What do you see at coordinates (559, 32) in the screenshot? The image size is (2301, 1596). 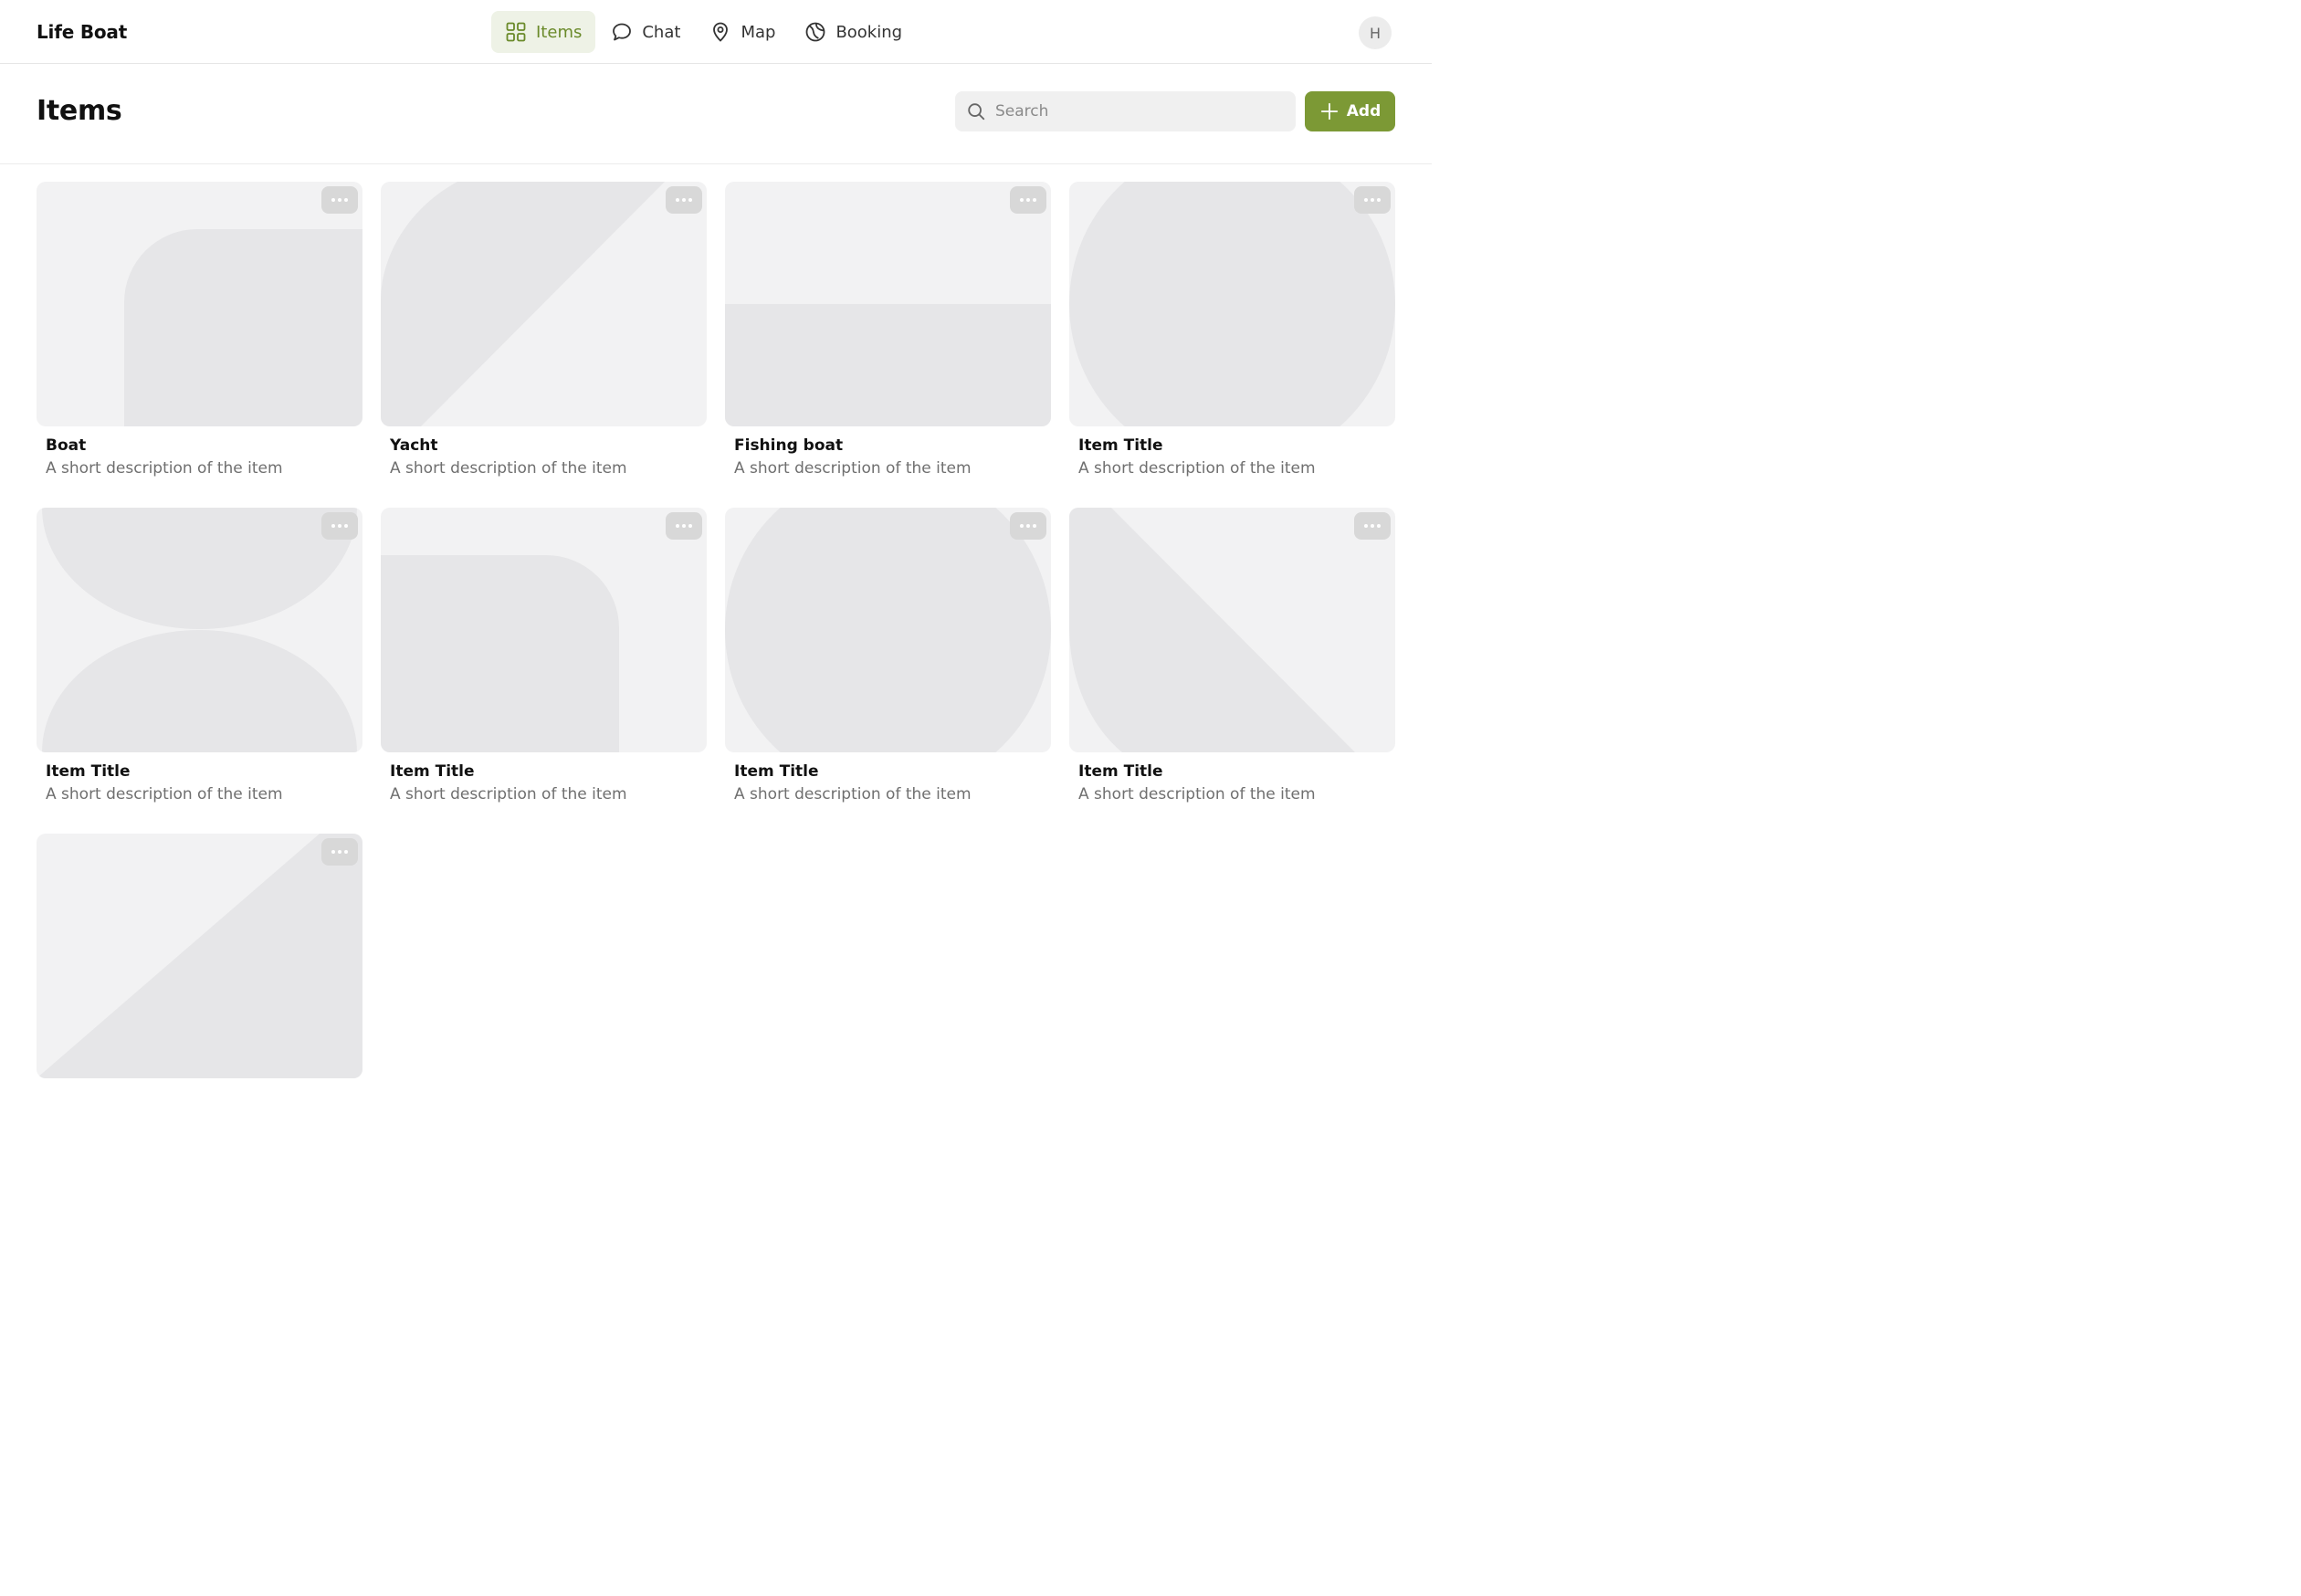 I see `nav-tab-label: Items` at bounding box center [559, 32].